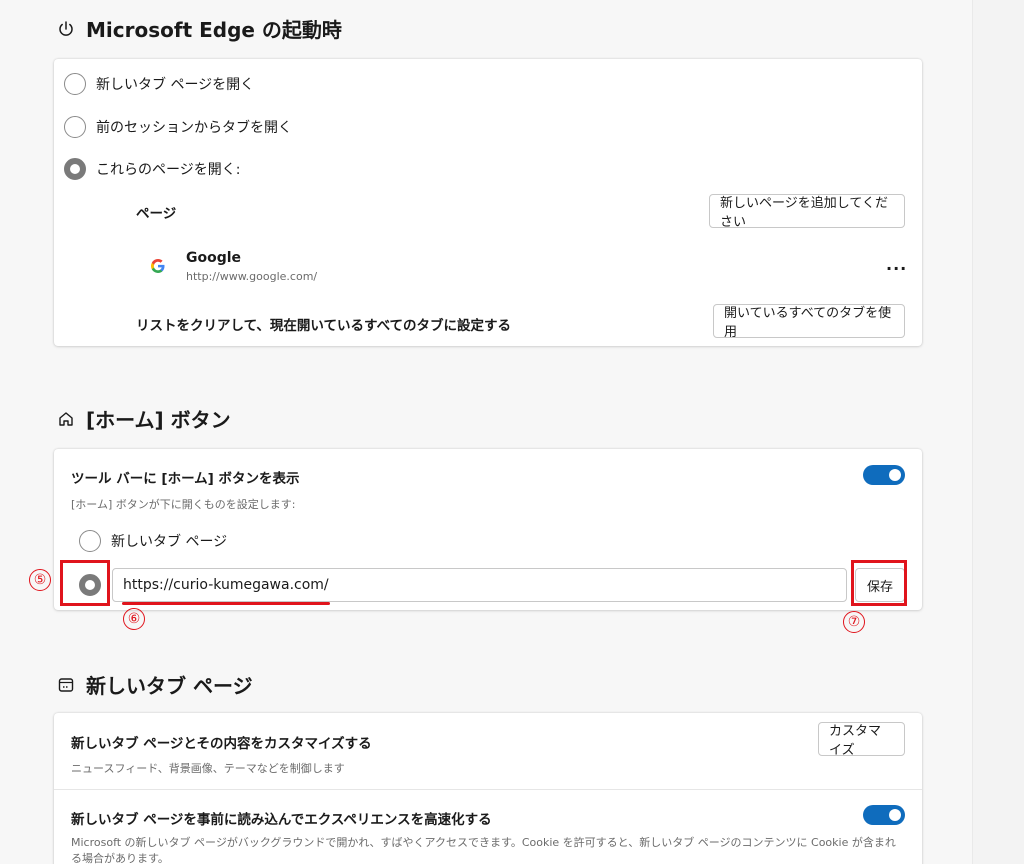  I want to click on startup-option-new-tab: 新しいタブ ページを開く, so click(159, 84).